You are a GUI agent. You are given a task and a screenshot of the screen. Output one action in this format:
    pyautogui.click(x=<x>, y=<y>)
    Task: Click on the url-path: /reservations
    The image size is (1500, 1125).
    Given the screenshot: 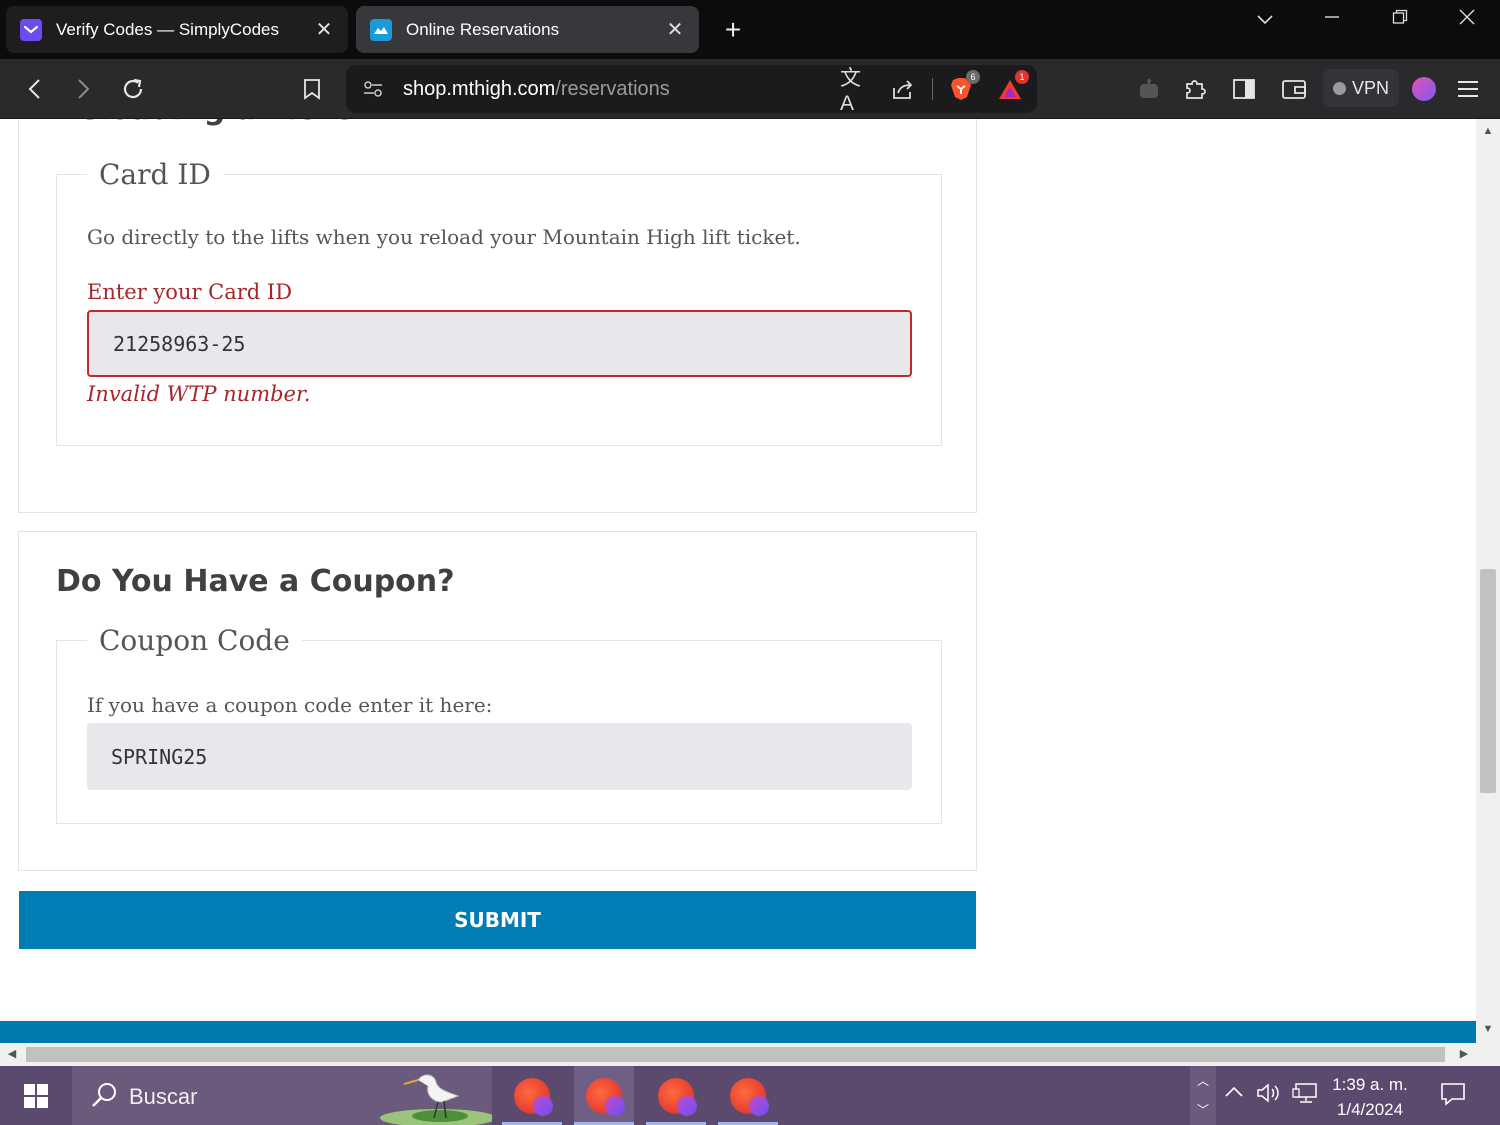 What is the action you would take?
    pyautogui.click(x=612, y=89)
    